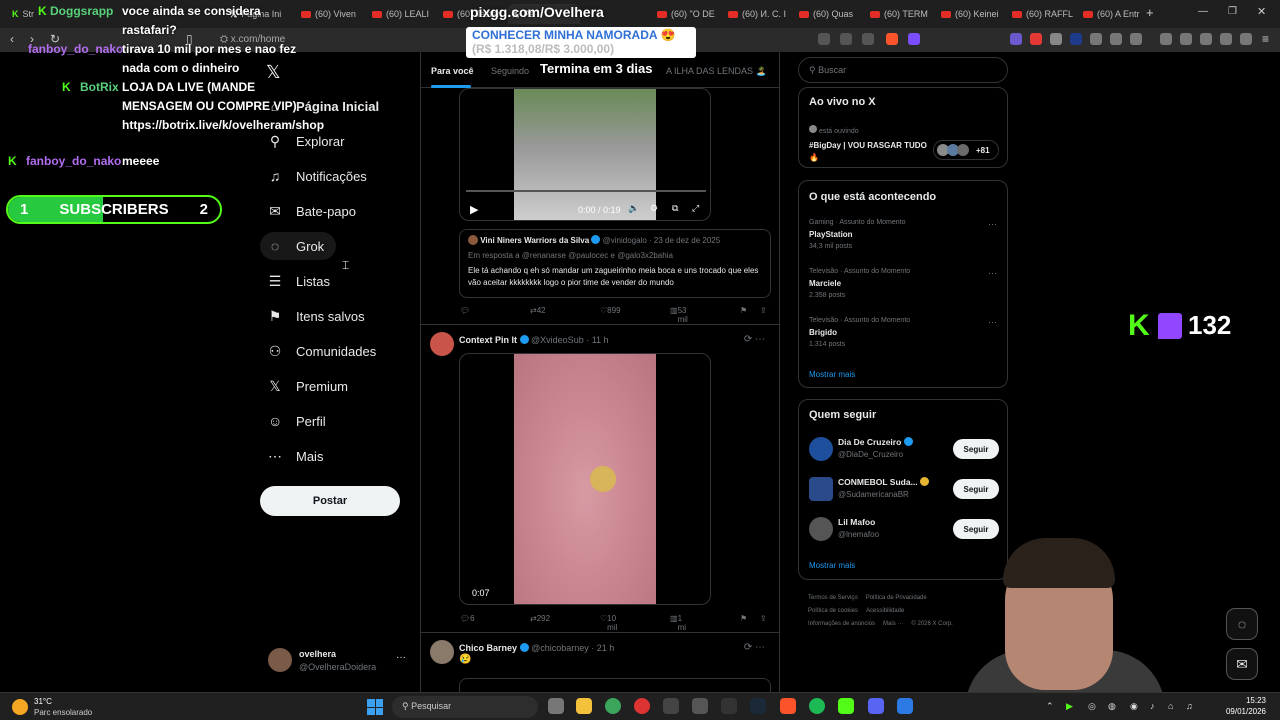 The width and height of the screenshot is (1280, 720). Describe the element at coordinates (642, 706) in the screenshot. I see `opera-icon` at that location.